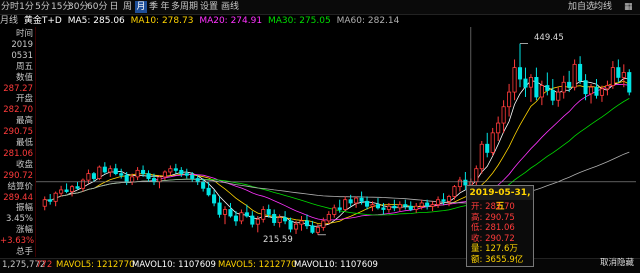  I want to click on period-tab: 1分, so click(26, 7).